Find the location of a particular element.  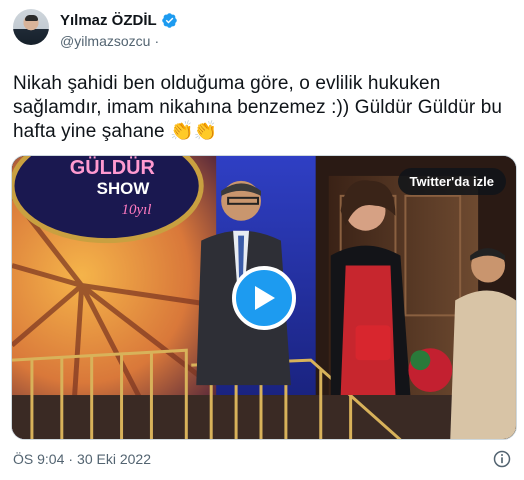

tweet-time: ÖS 9:04 is located at coordinates (38, 459).